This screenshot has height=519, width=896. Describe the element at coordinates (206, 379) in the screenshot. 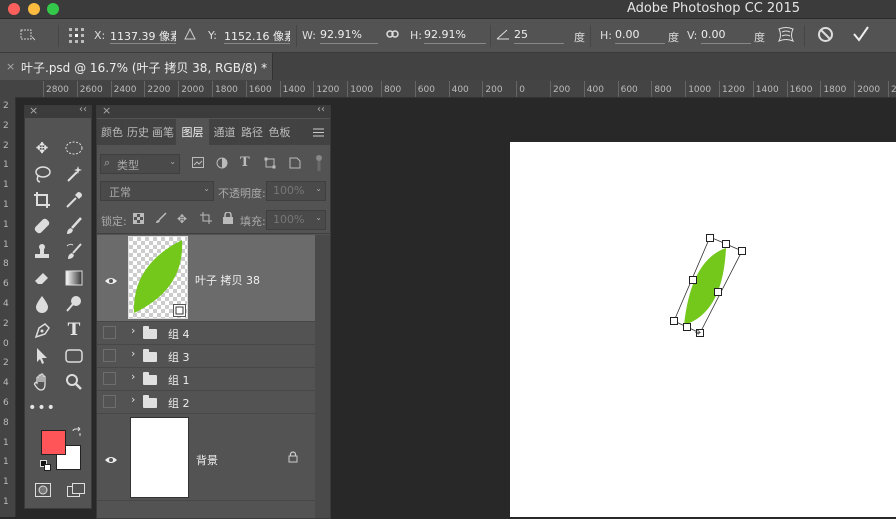

I see `layer-row-group: › 组 1` at that location.